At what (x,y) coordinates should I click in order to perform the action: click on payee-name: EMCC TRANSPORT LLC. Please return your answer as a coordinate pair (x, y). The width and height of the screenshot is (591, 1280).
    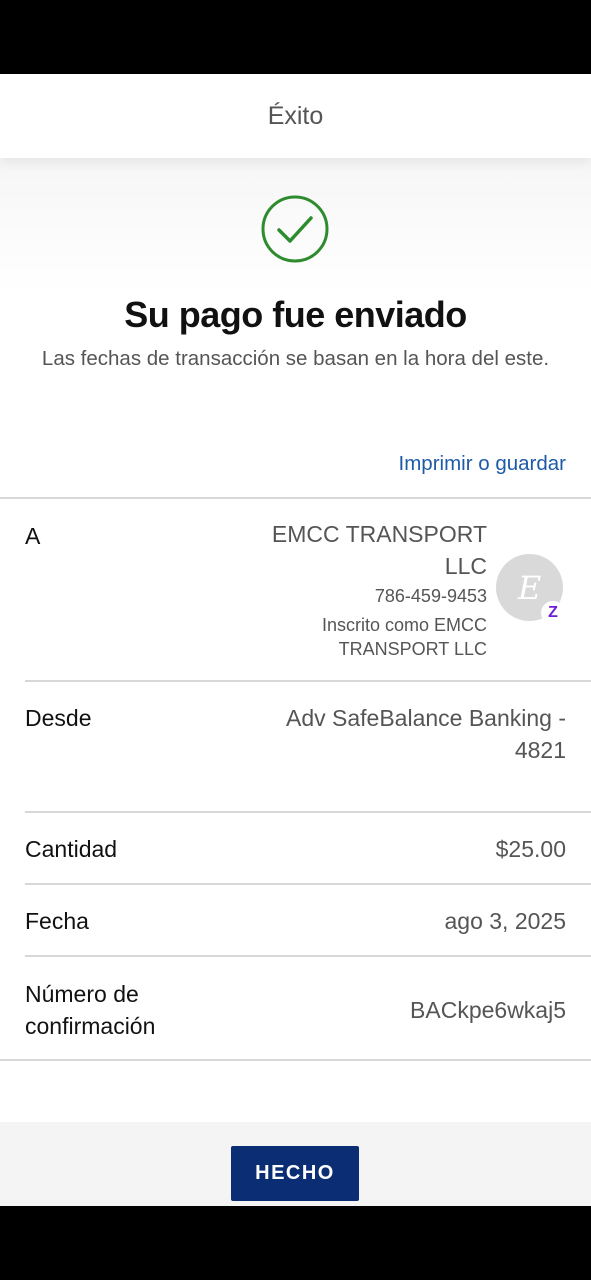
    Looking at the image, I should click on (379, 550).